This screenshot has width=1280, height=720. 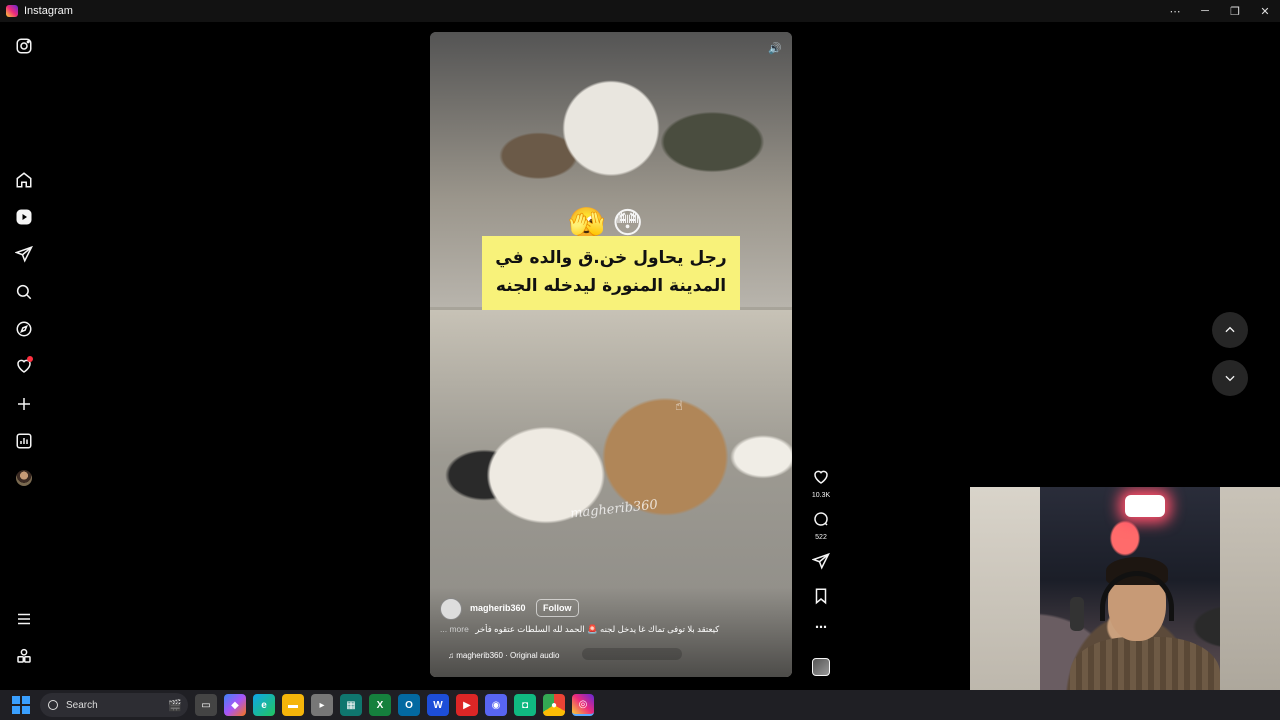 I want to click on profile-icon, so click(x=24, y=478).